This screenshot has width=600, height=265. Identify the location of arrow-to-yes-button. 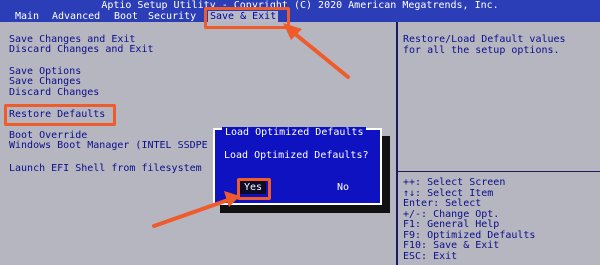
(196, 209).